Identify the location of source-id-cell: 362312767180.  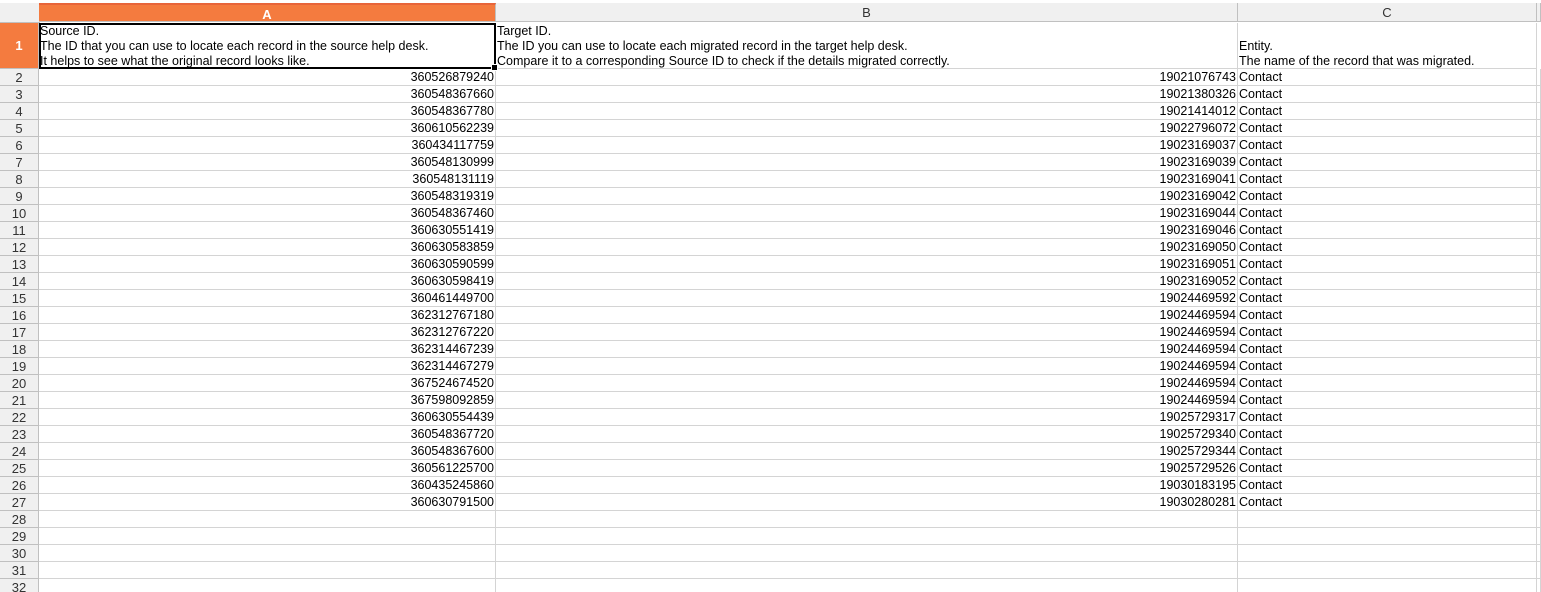
(267, 315).